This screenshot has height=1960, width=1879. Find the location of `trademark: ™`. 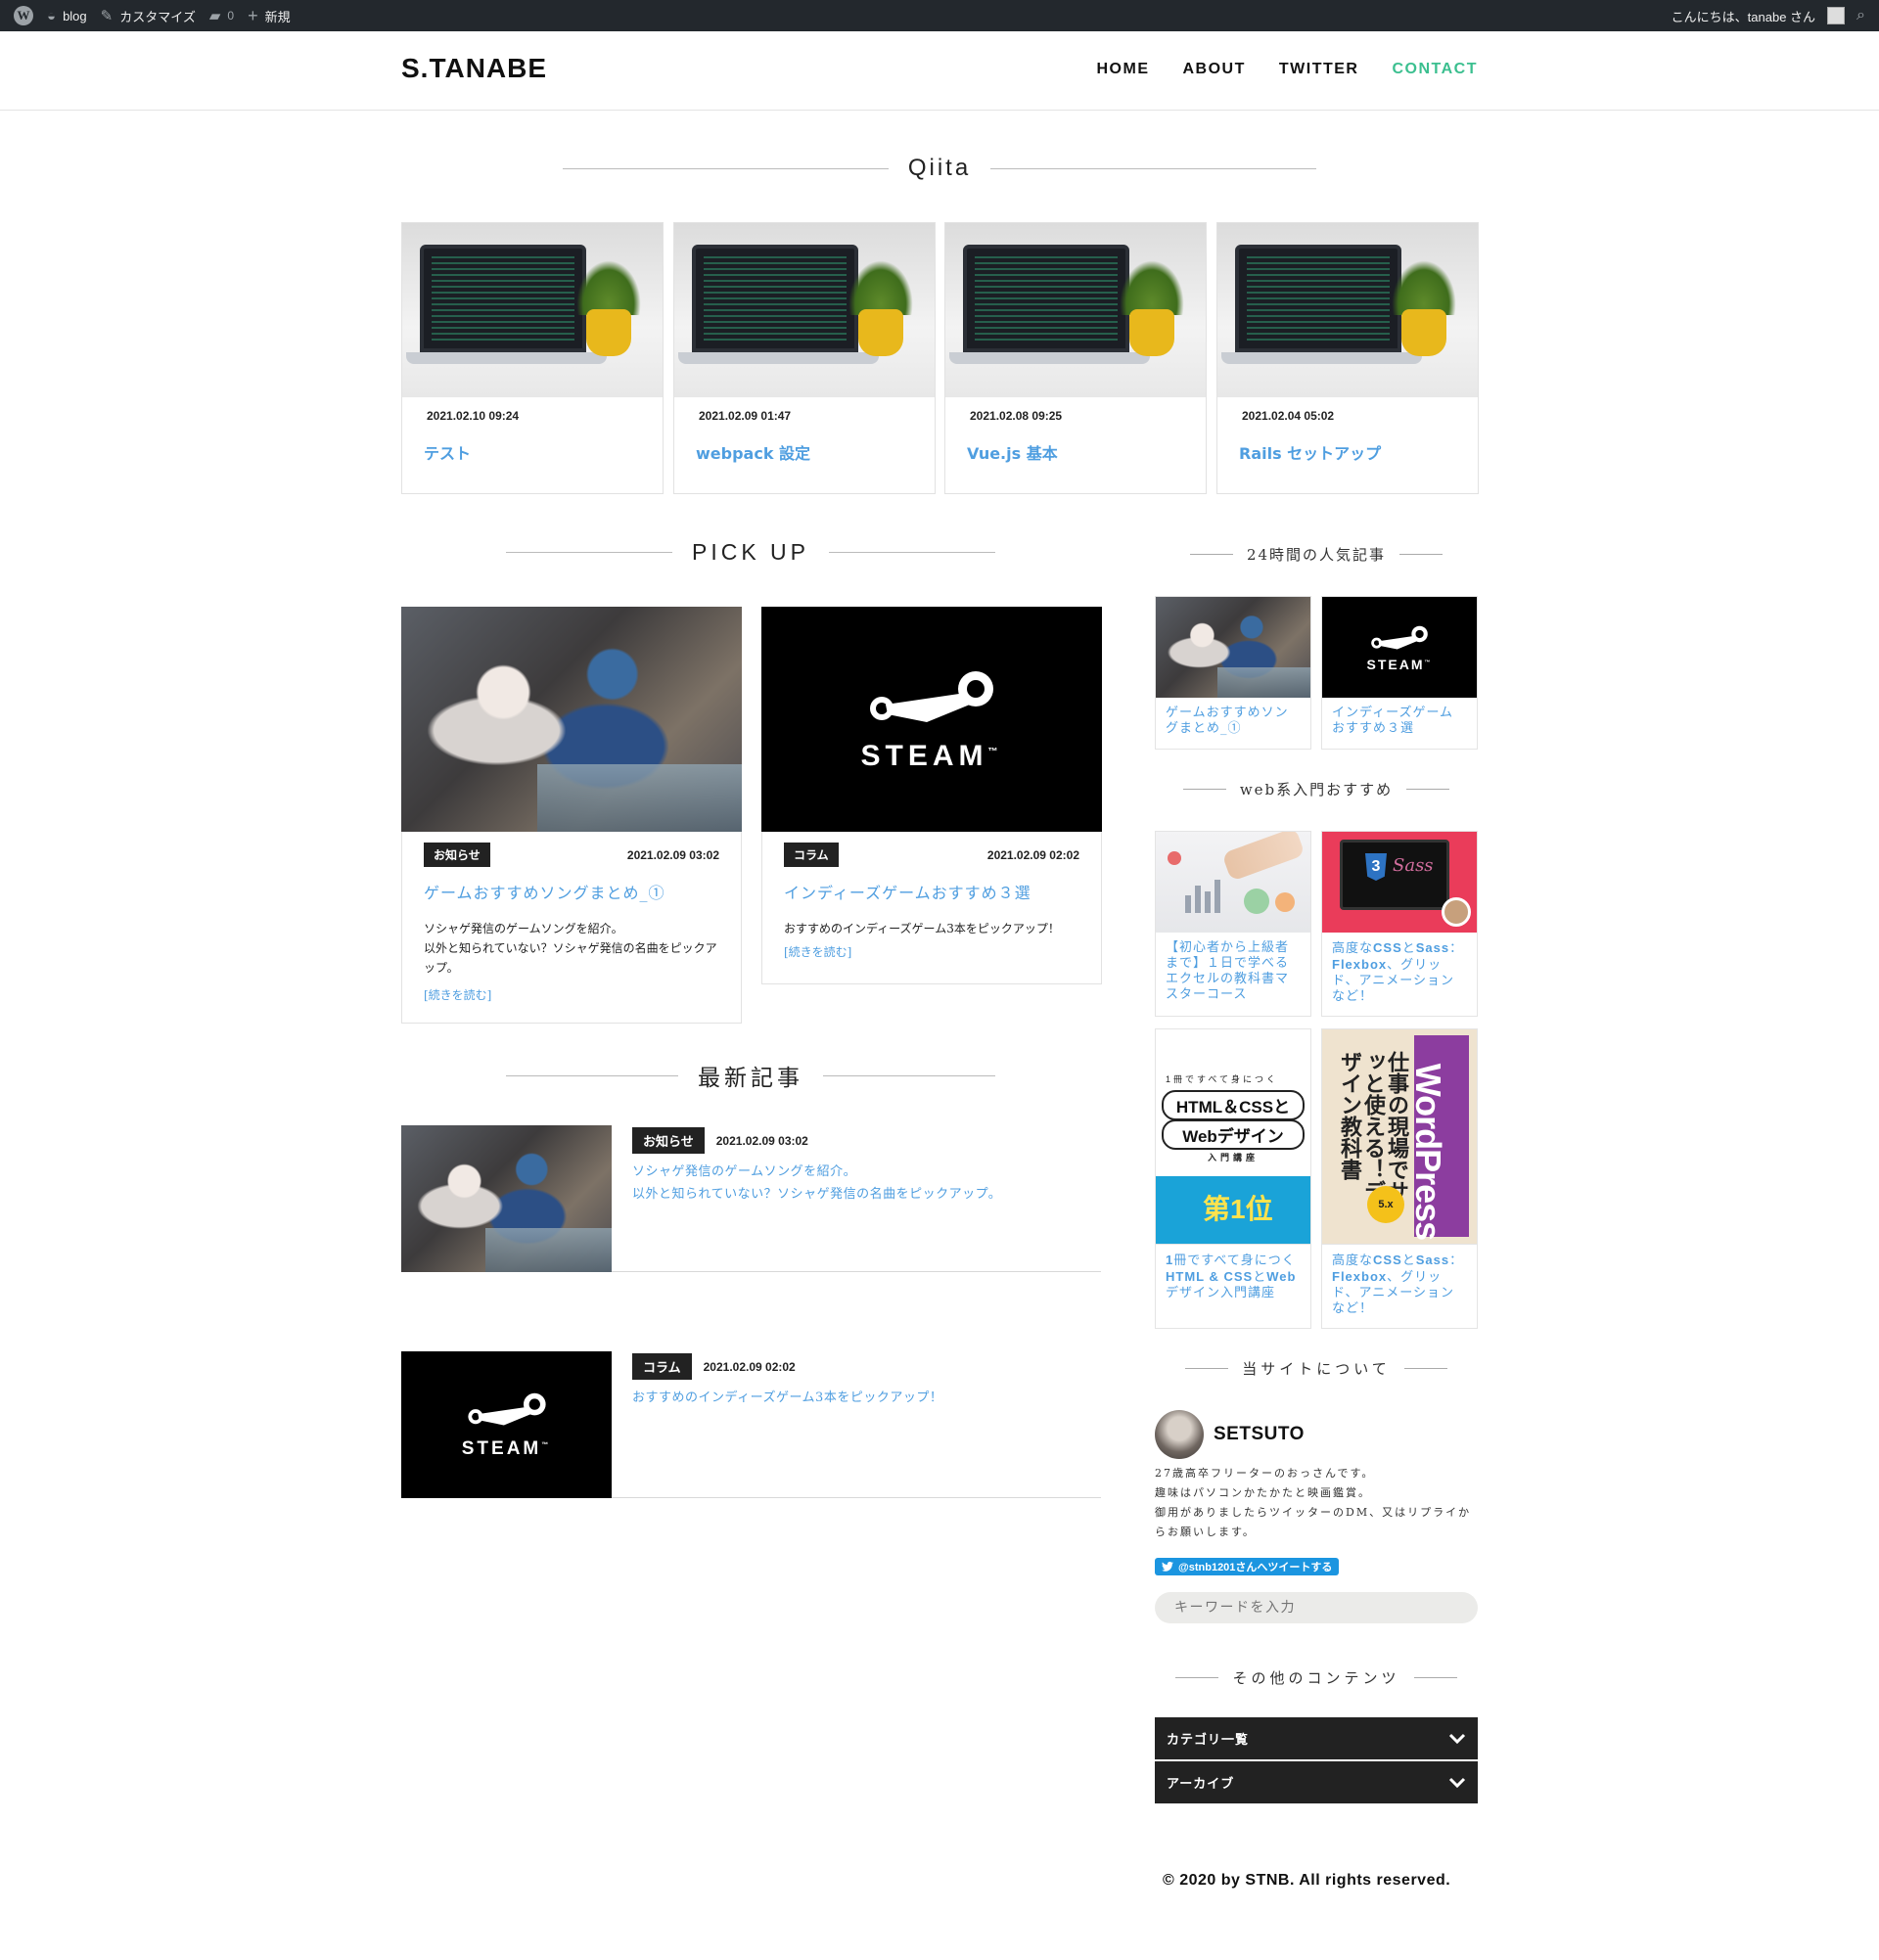

trademark: ™ is located at coordinates (1428, 662).